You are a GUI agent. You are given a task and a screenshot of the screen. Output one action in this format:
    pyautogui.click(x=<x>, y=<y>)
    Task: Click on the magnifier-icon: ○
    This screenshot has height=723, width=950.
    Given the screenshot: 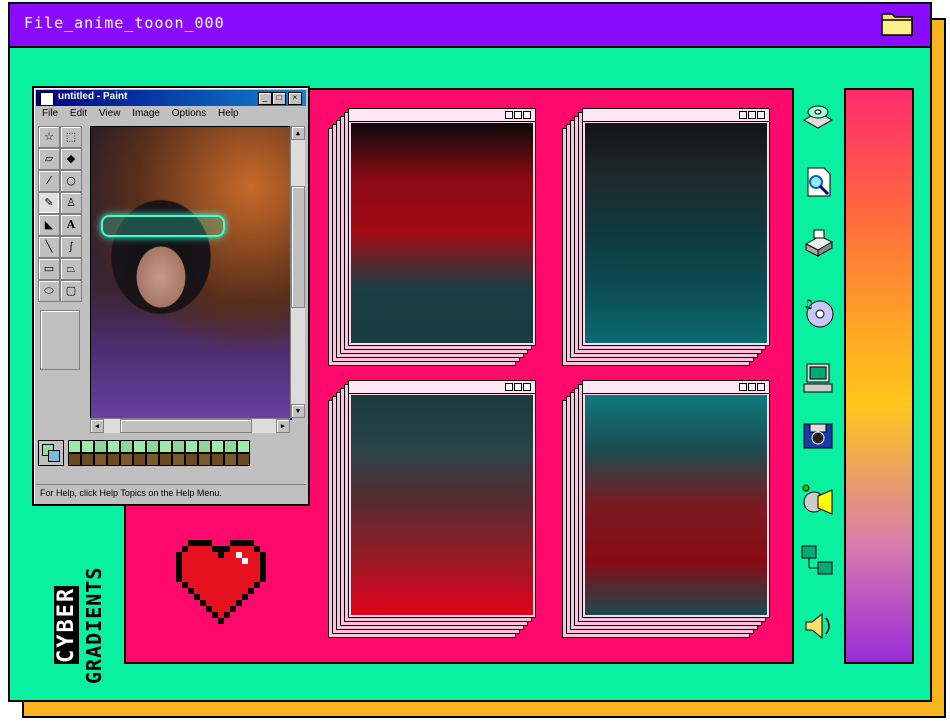 What is the action you would take?
    pyautogui.click(x=71, y=181)
    